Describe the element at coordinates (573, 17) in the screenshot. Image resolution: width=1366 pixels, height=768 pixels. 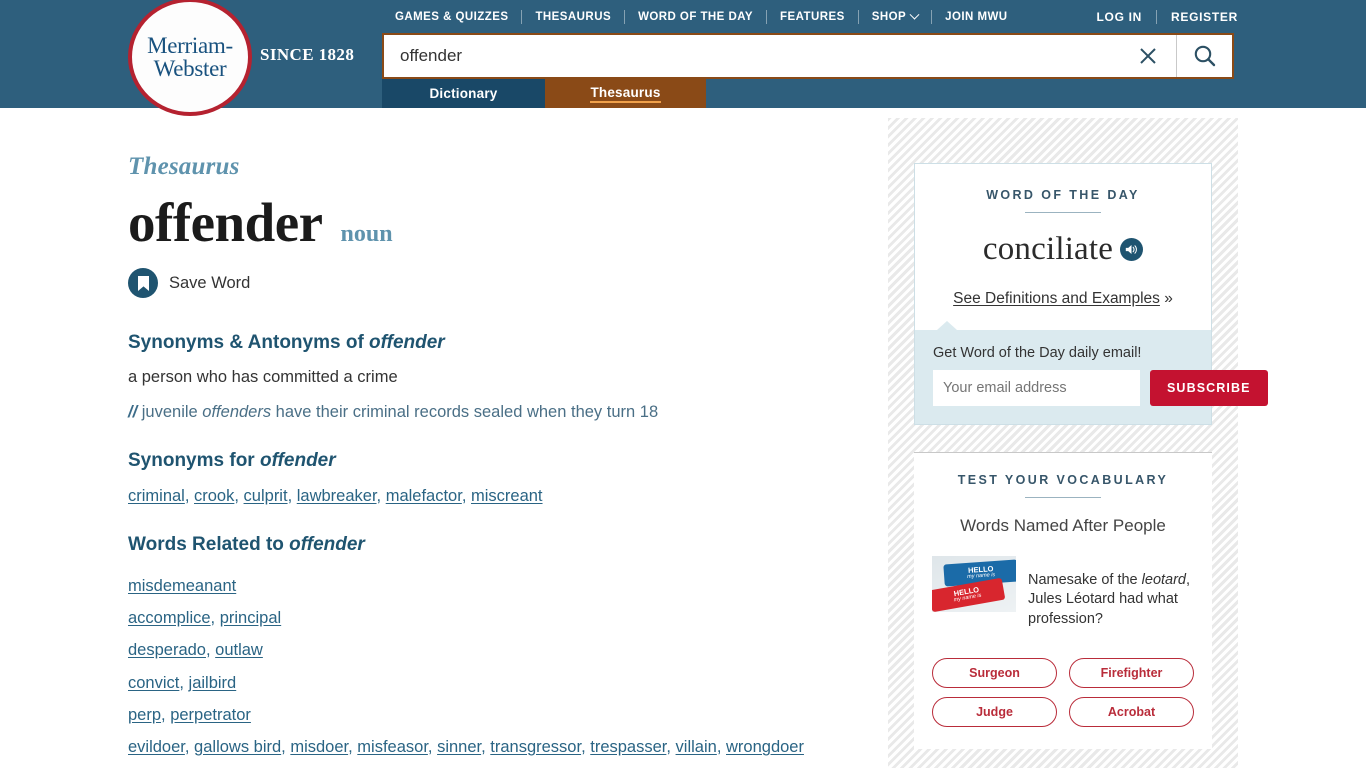
I see `nav-thesaurus: THESAURUS` at that location.